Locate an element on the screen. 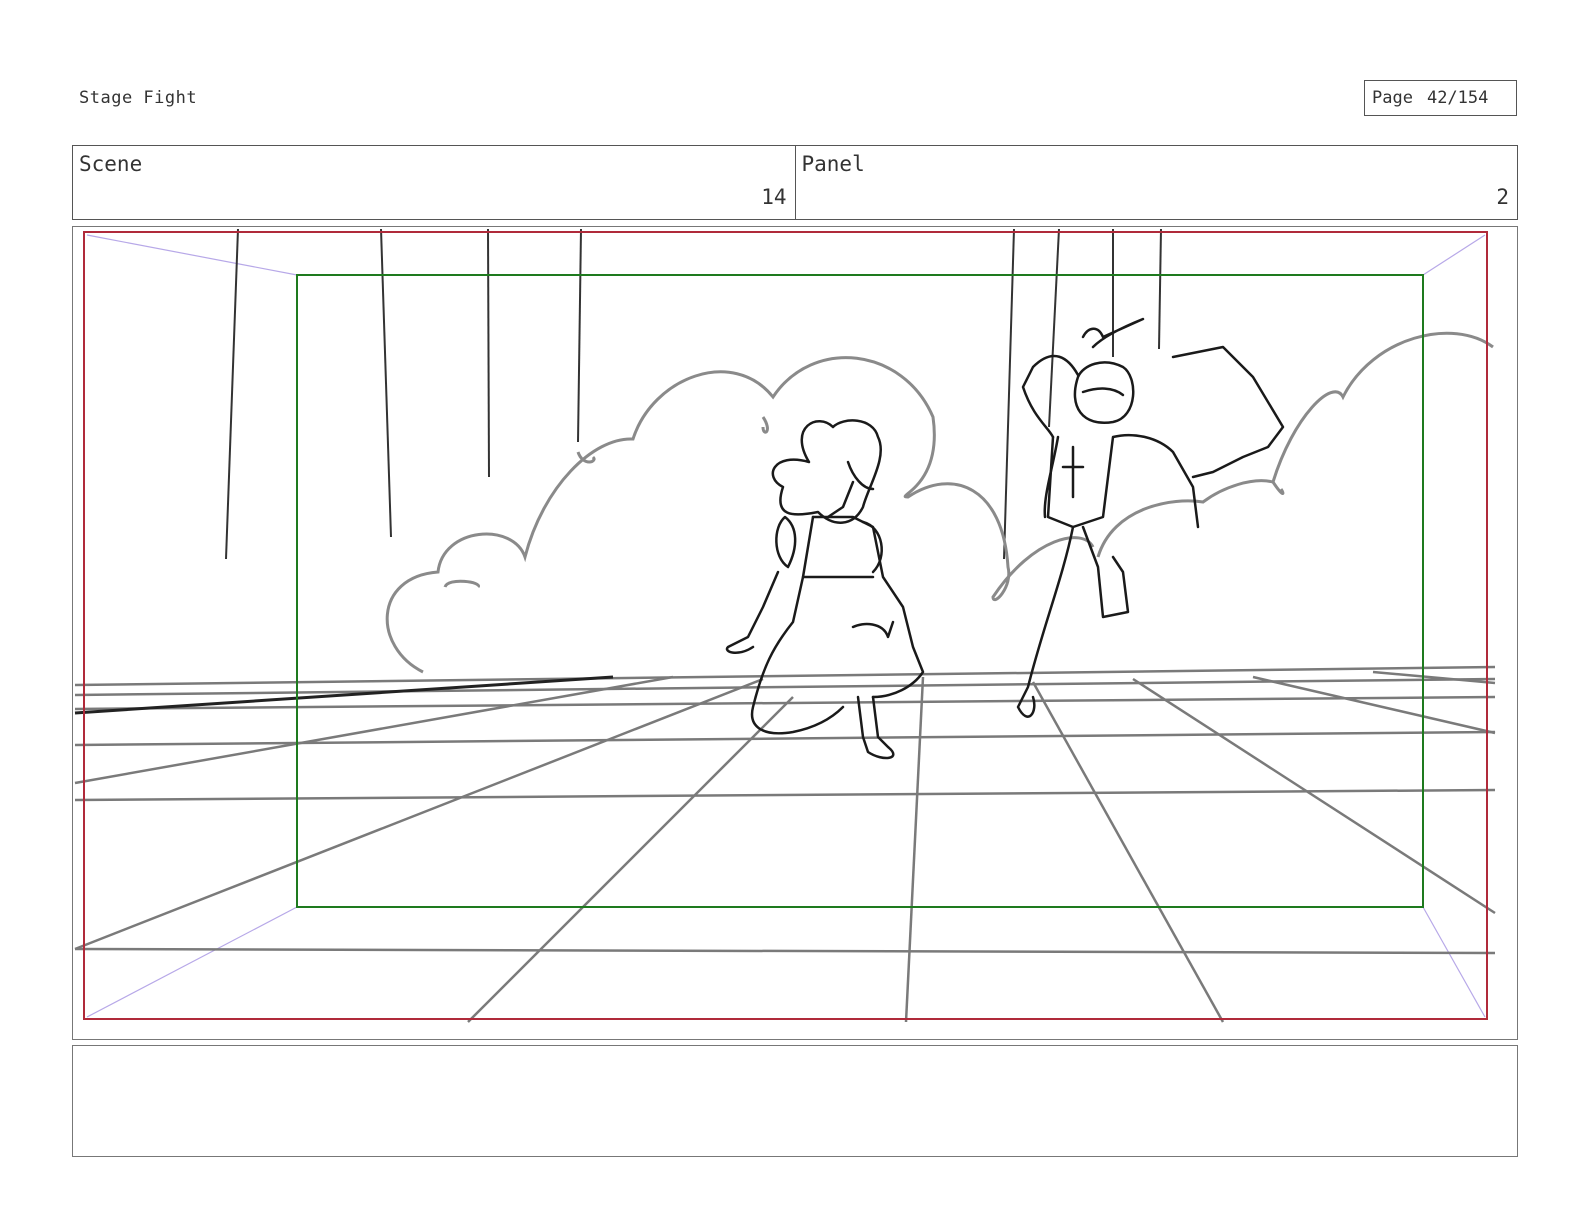 The image size is (1584, 1224). panel-notes-box is located at coordinates (795, 1101).